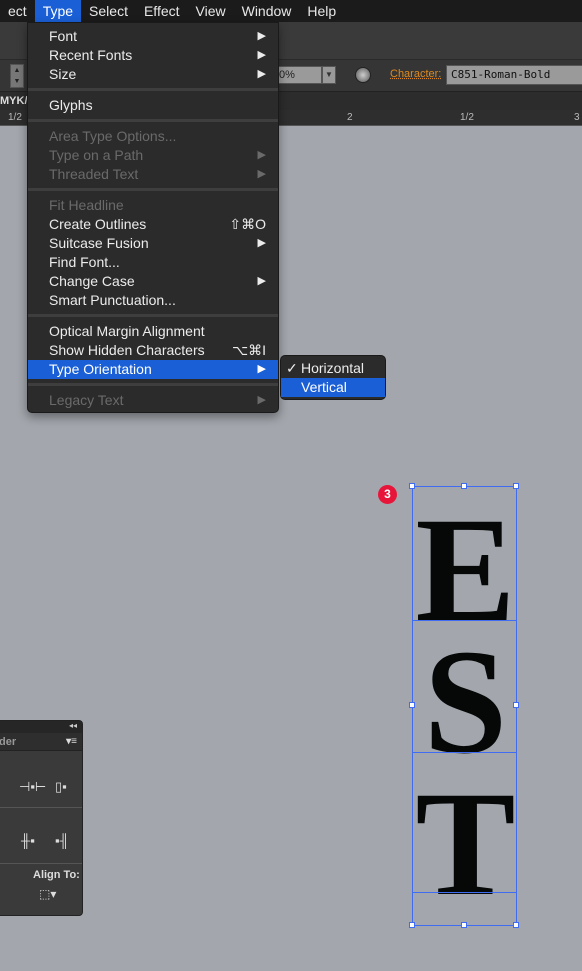  I want to click on menu-item-label: Horizontal, so click(333, 368).